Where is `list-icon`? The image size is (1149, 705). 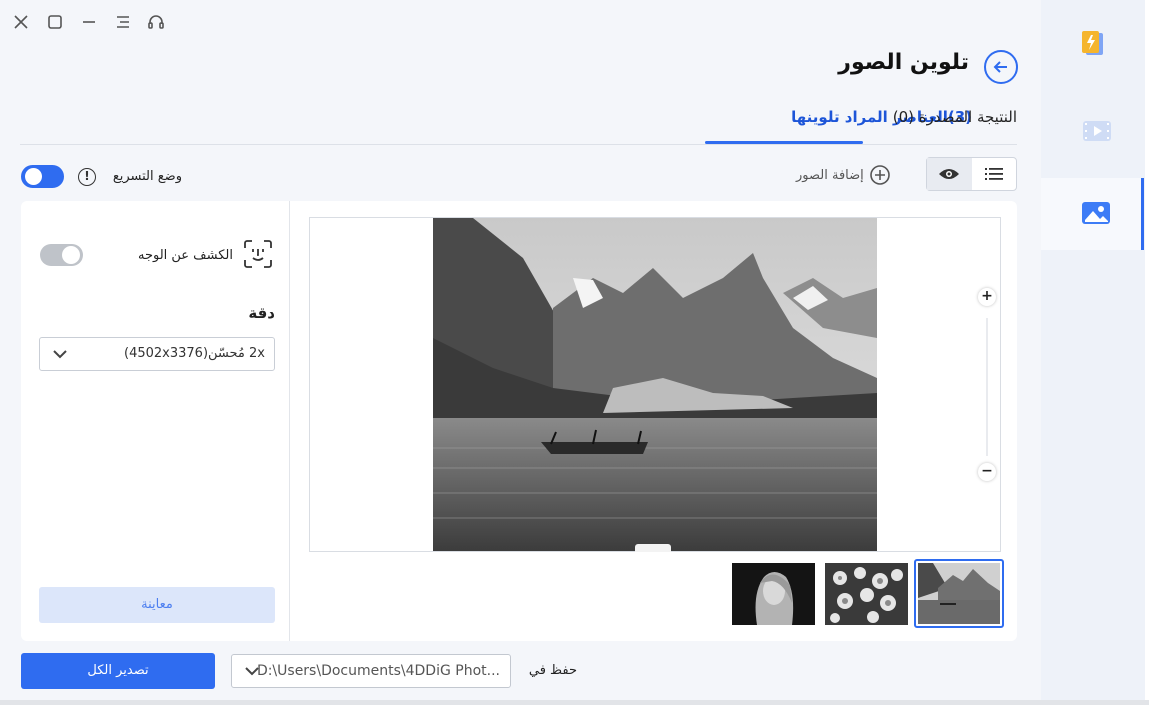 list-icon is located at coordinates (993, 174).